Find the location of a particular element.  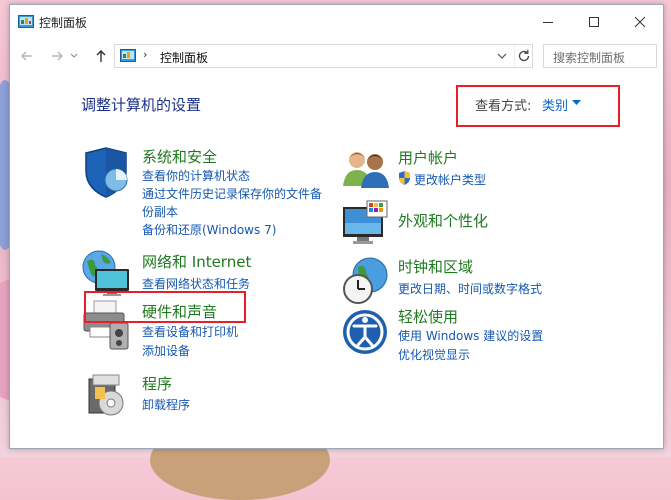

network-globe-icon is located at coordinates (105, 273).